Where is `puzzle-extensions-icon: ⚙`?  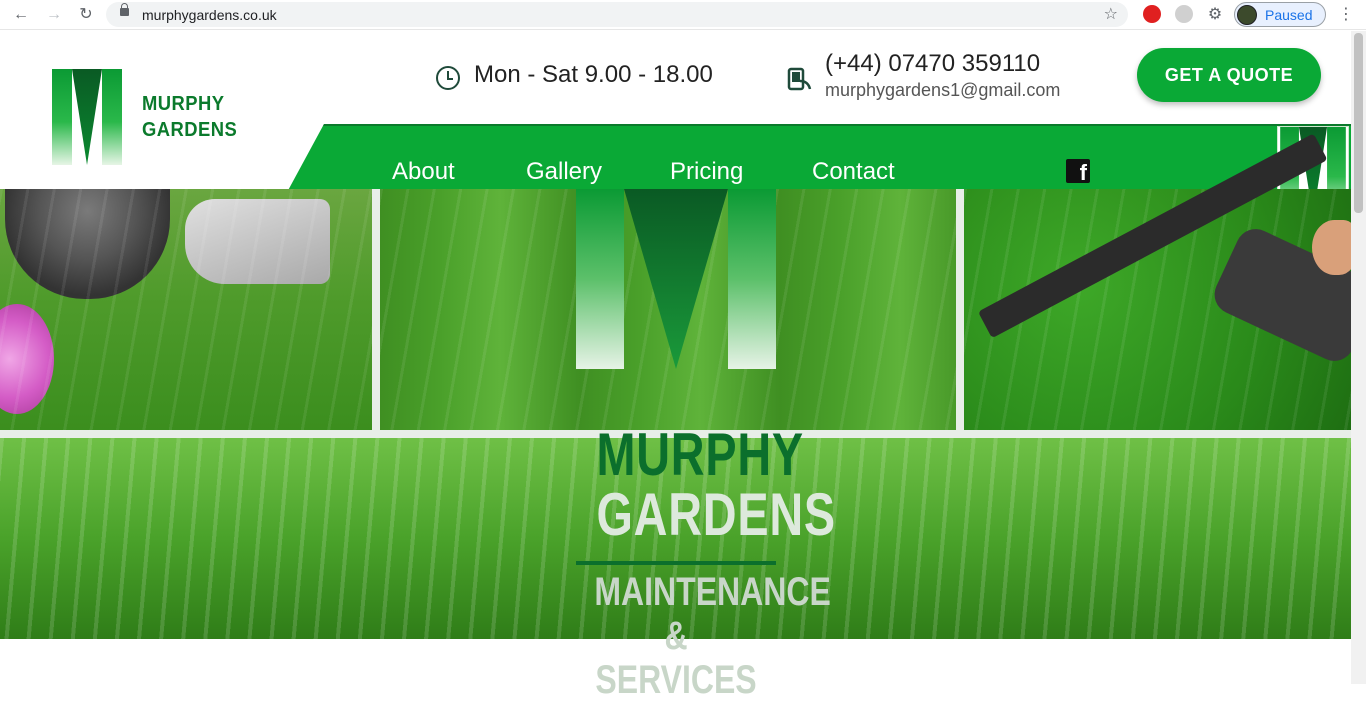
puzzle-extensions-icon: ⚙ is located at coordinates (1215, 15).